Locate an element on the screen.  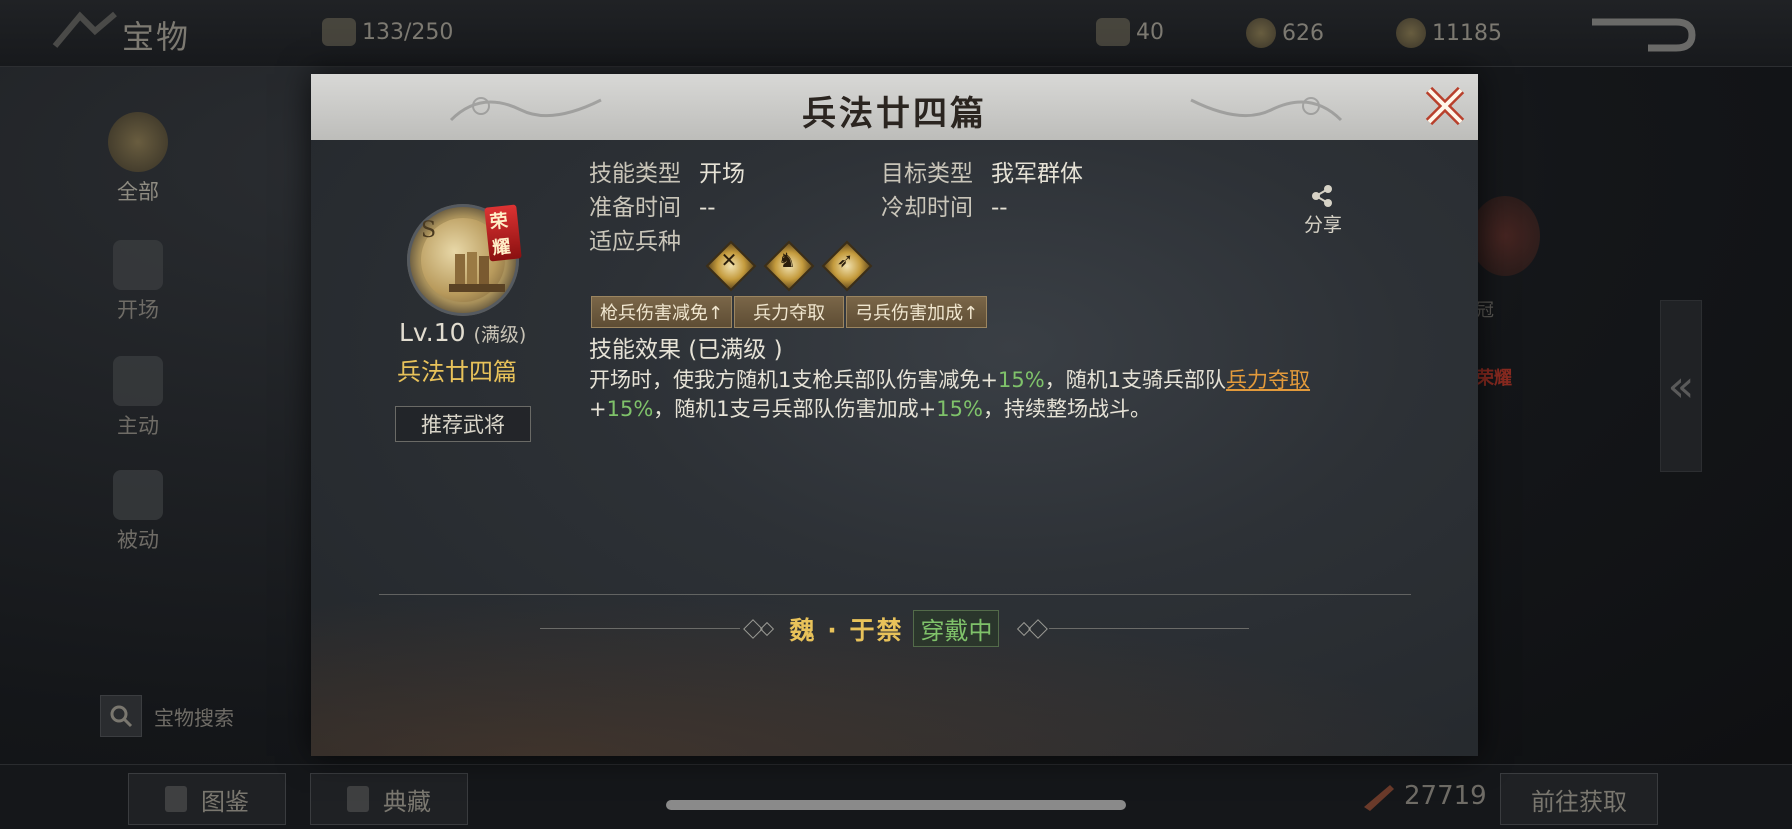
troop-type-row: 适应兵种 is located at coordinates (635, 239).